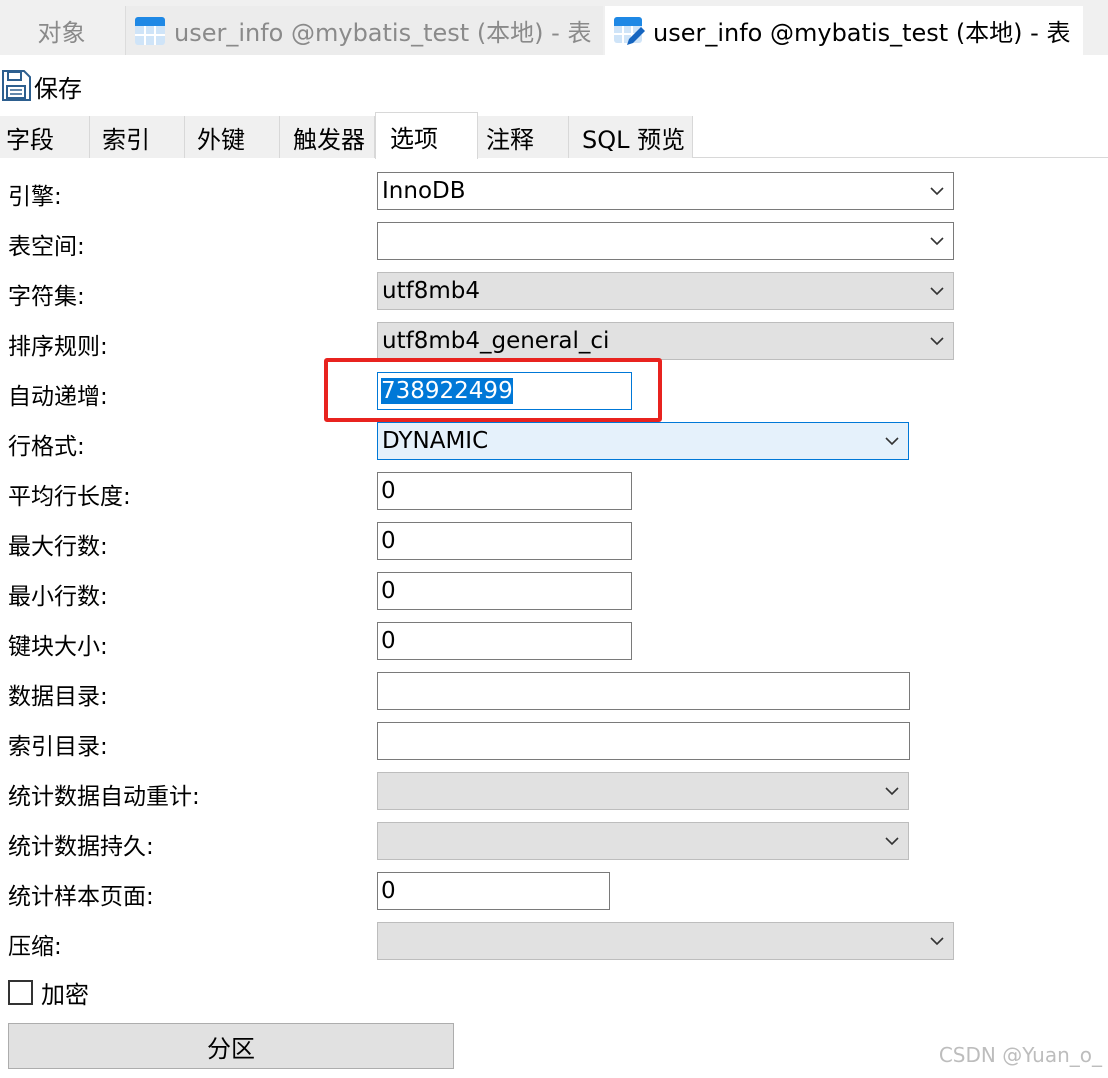 The height and width of the screenshot is (1078, 1108). What do you see at coordinates (435, 441) in the screenshot?
I see `row-format-value: DYNAMIC` at bounding box center [435, 441].